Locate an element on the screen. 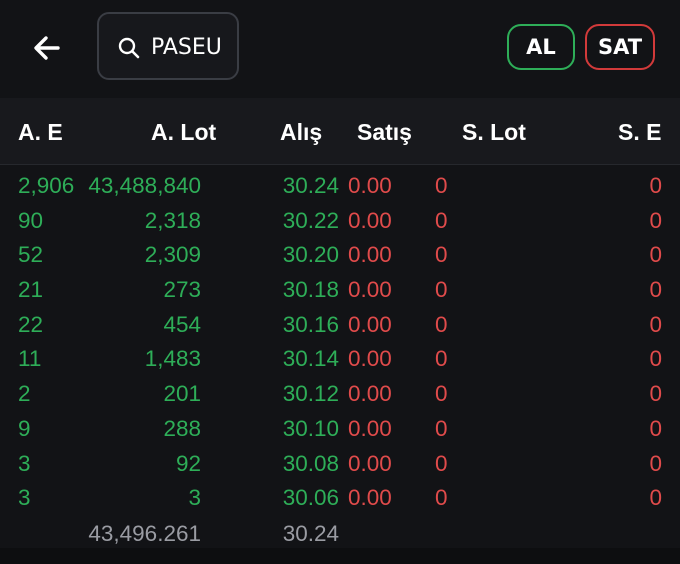 The width and height of the screenshot is (680, 564). search-icon is located at coordinates (129, 48).